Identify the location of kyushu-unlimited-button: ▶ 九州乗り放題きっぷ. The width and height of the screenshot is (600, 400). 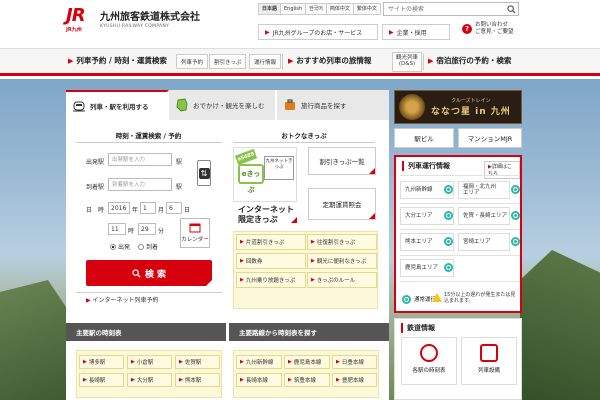
(271, 280).